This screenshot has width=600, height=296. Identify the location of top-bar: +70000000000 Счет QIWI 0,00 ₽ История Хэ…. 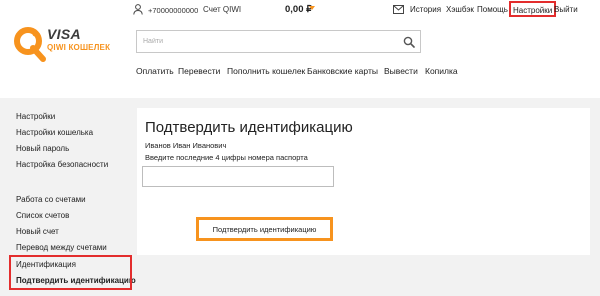
(300, 11).